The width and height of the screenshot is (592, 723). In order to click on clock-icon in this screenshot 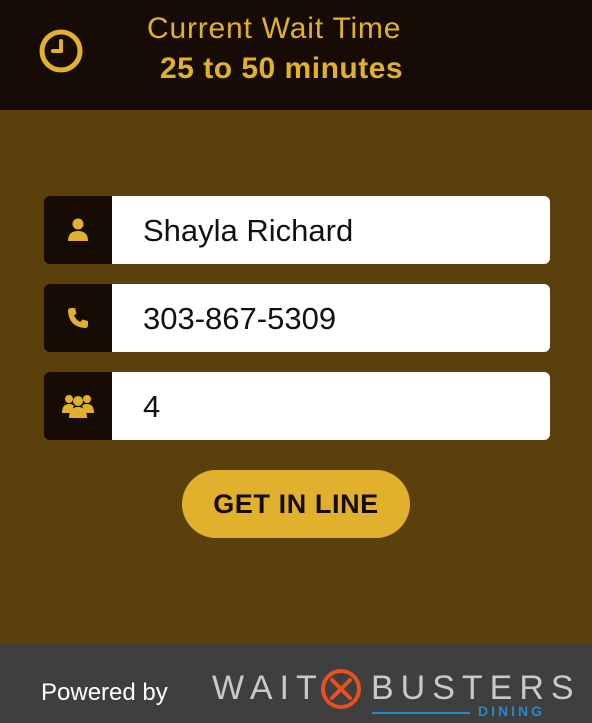, I will do `click(61, 51)`.